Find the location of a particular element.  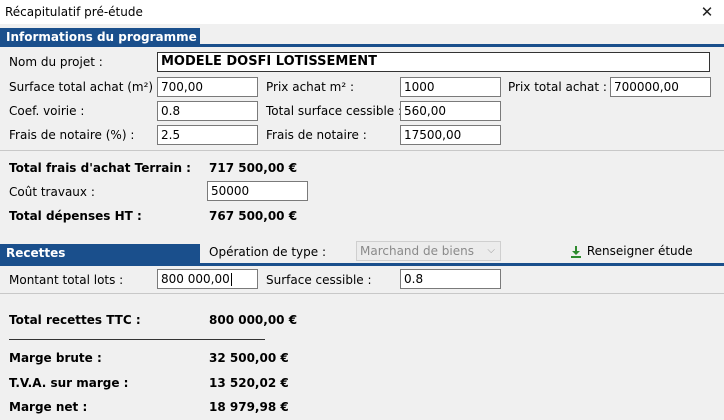

operation-type-select: Marchand de biens ⌵ is located at coordinates (428, 251).